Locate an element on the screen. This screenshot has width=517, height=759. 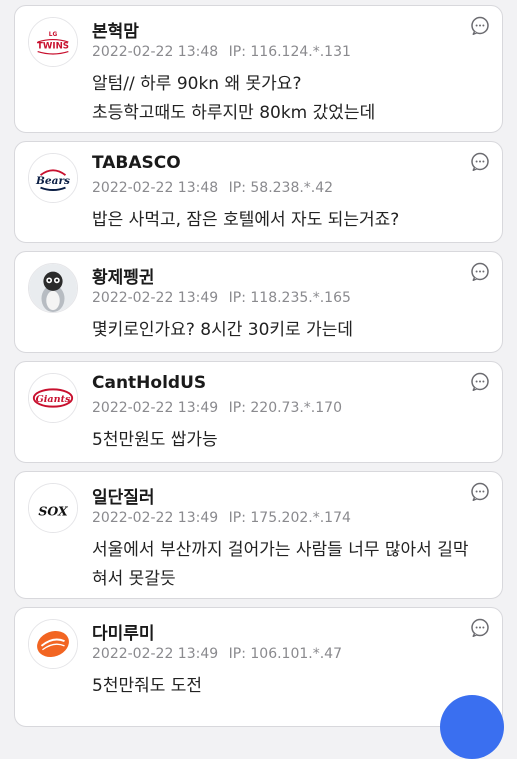
comment-text: 몇키로인가요? 8시간 30키로 가는데 is located at coordinates (288, 330).